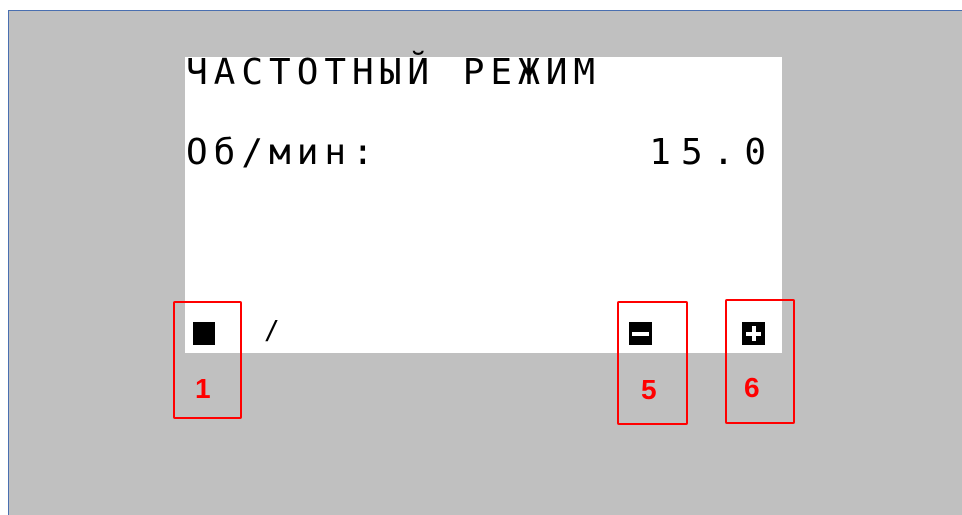  Describe the element at coordinates (760, 361) in the screenshot. I see `softkey-6-button` at that location.